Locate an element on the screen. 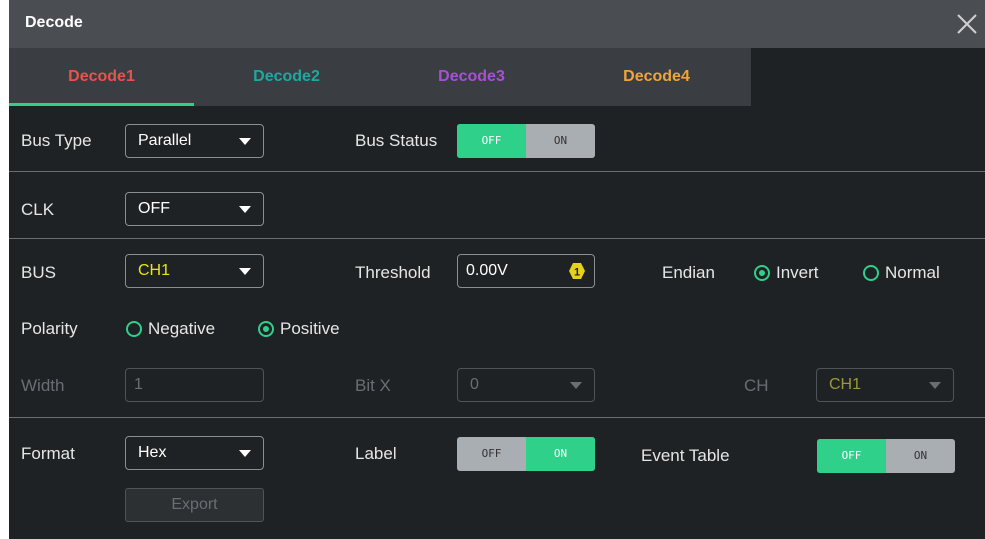  label-toggle-label: Label is located at coordinates (376, 453).